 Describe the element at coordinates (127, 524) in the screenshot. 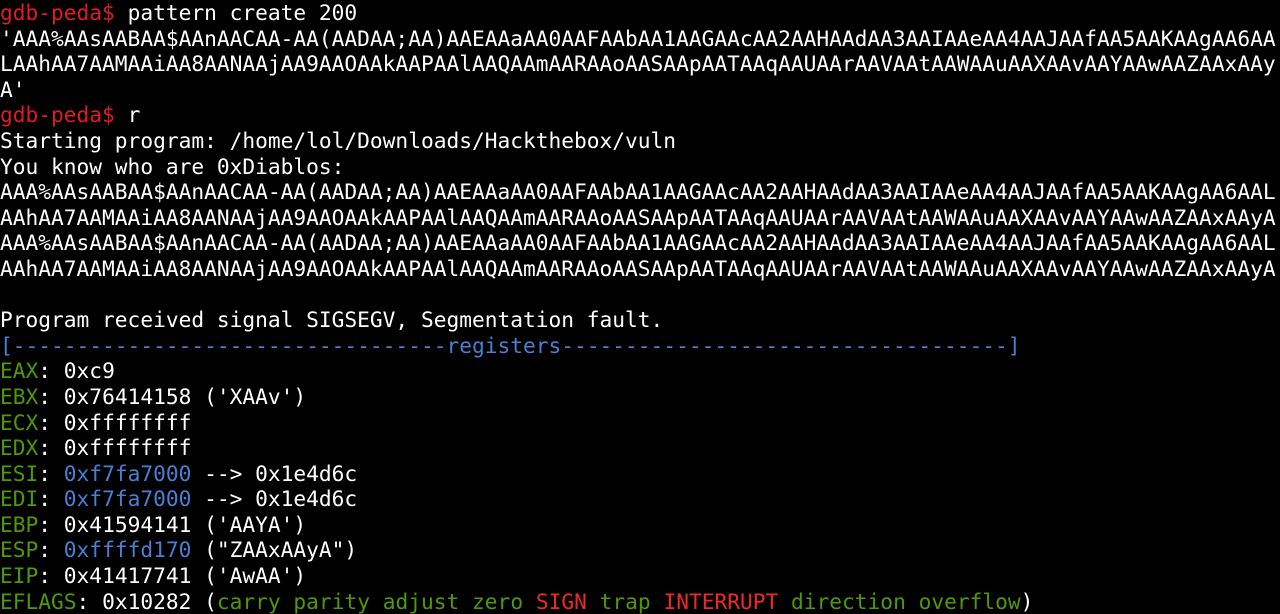

I see `register-value: 0x41594141` at that location.